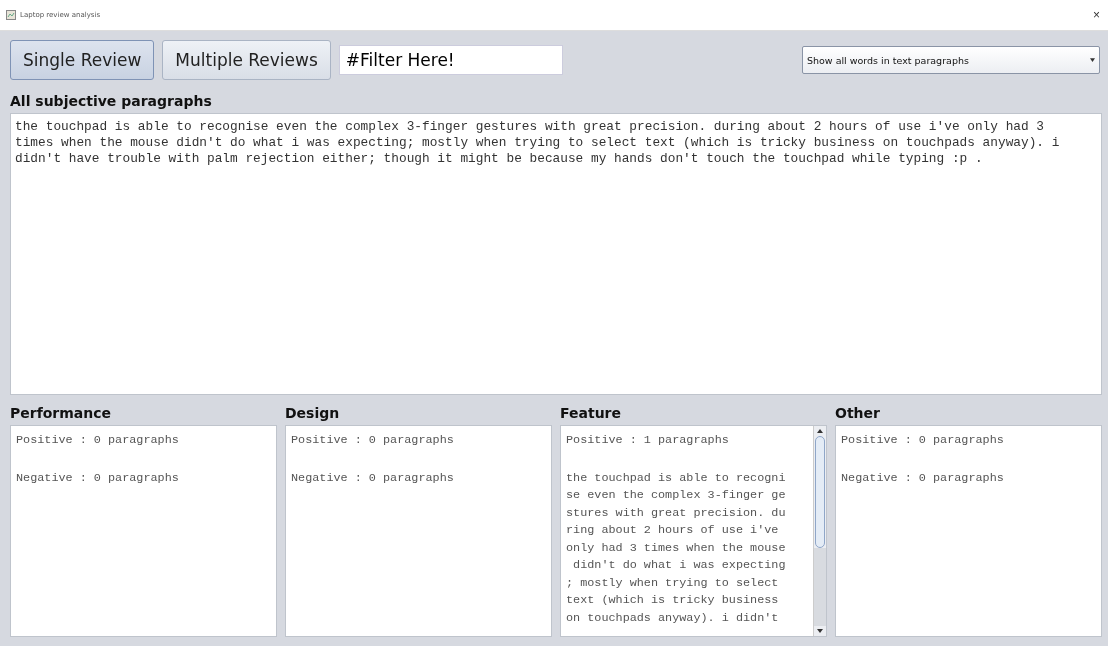 The image size is (1108, 646). I want to click on tab-button: Multiple Reviews, so click(246, 60).